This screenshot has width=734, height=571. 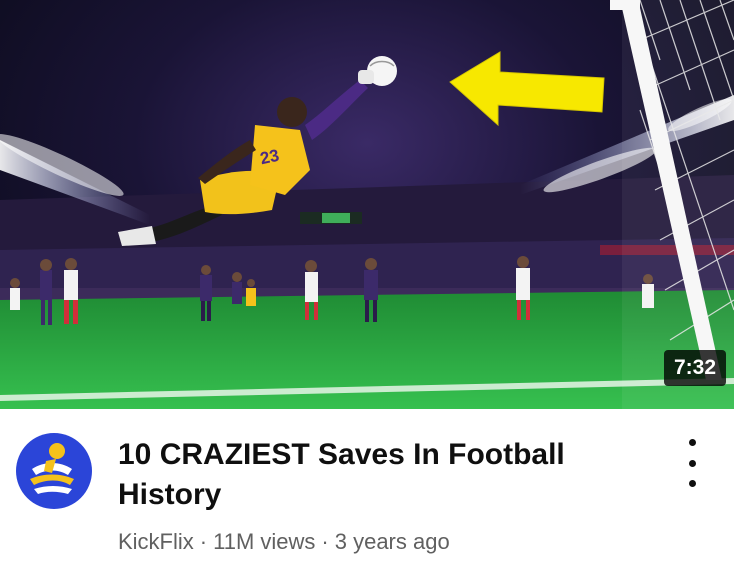 I want to click on more-options-button, so click(x=692, y=463).